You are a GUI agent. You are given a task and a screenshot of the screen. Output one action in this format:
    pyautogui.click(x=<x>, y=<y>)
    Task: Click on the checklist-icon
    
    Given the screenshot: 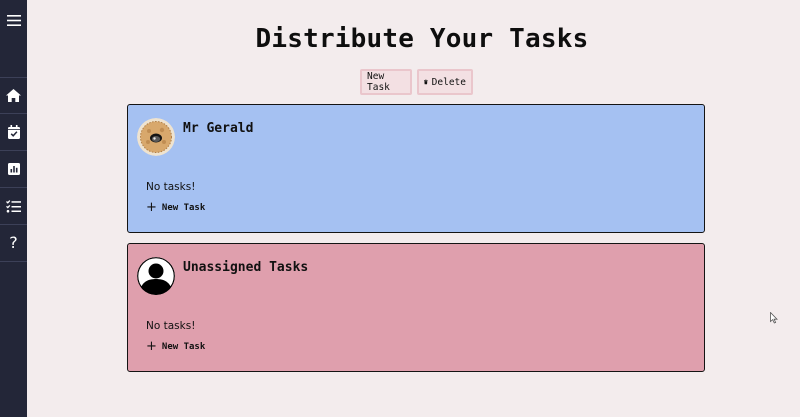 What is the action you would take?
    pyautogui.click(x=13, y=205)
    